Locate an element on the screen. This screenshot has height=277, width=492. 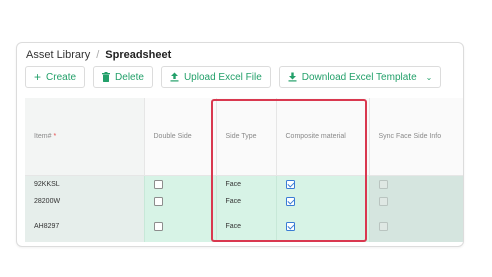
column-header-double-side: Double Side is located at coordinates (180, 137).